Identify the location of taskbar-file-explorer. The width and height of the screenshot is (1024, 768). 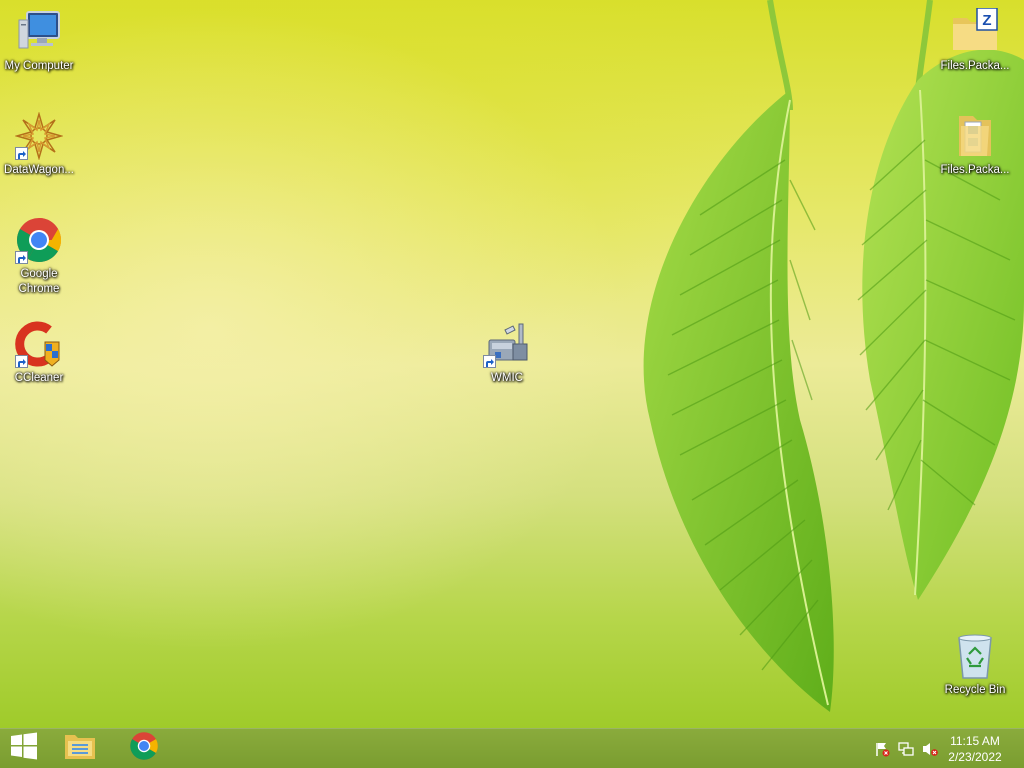
(80, 748).